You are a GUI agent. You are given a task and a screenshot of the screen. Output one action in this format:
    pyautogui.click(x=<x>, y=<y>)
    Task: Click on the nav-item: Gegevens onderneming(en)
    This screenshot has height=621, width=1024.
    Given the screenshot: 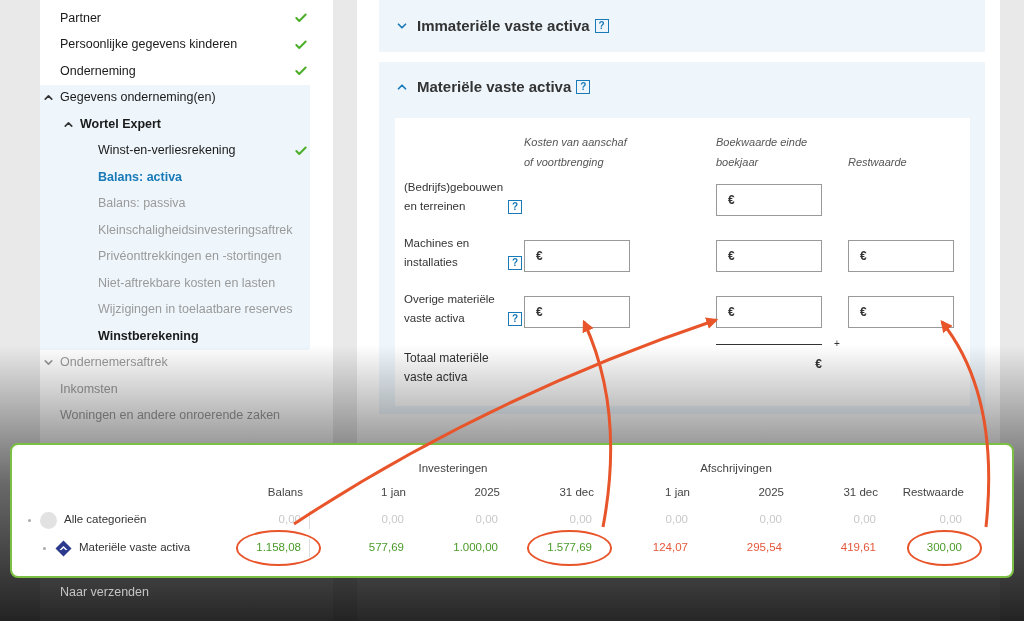 What is the action you would take?
    pyautogui.click(x=138, y=98)
    